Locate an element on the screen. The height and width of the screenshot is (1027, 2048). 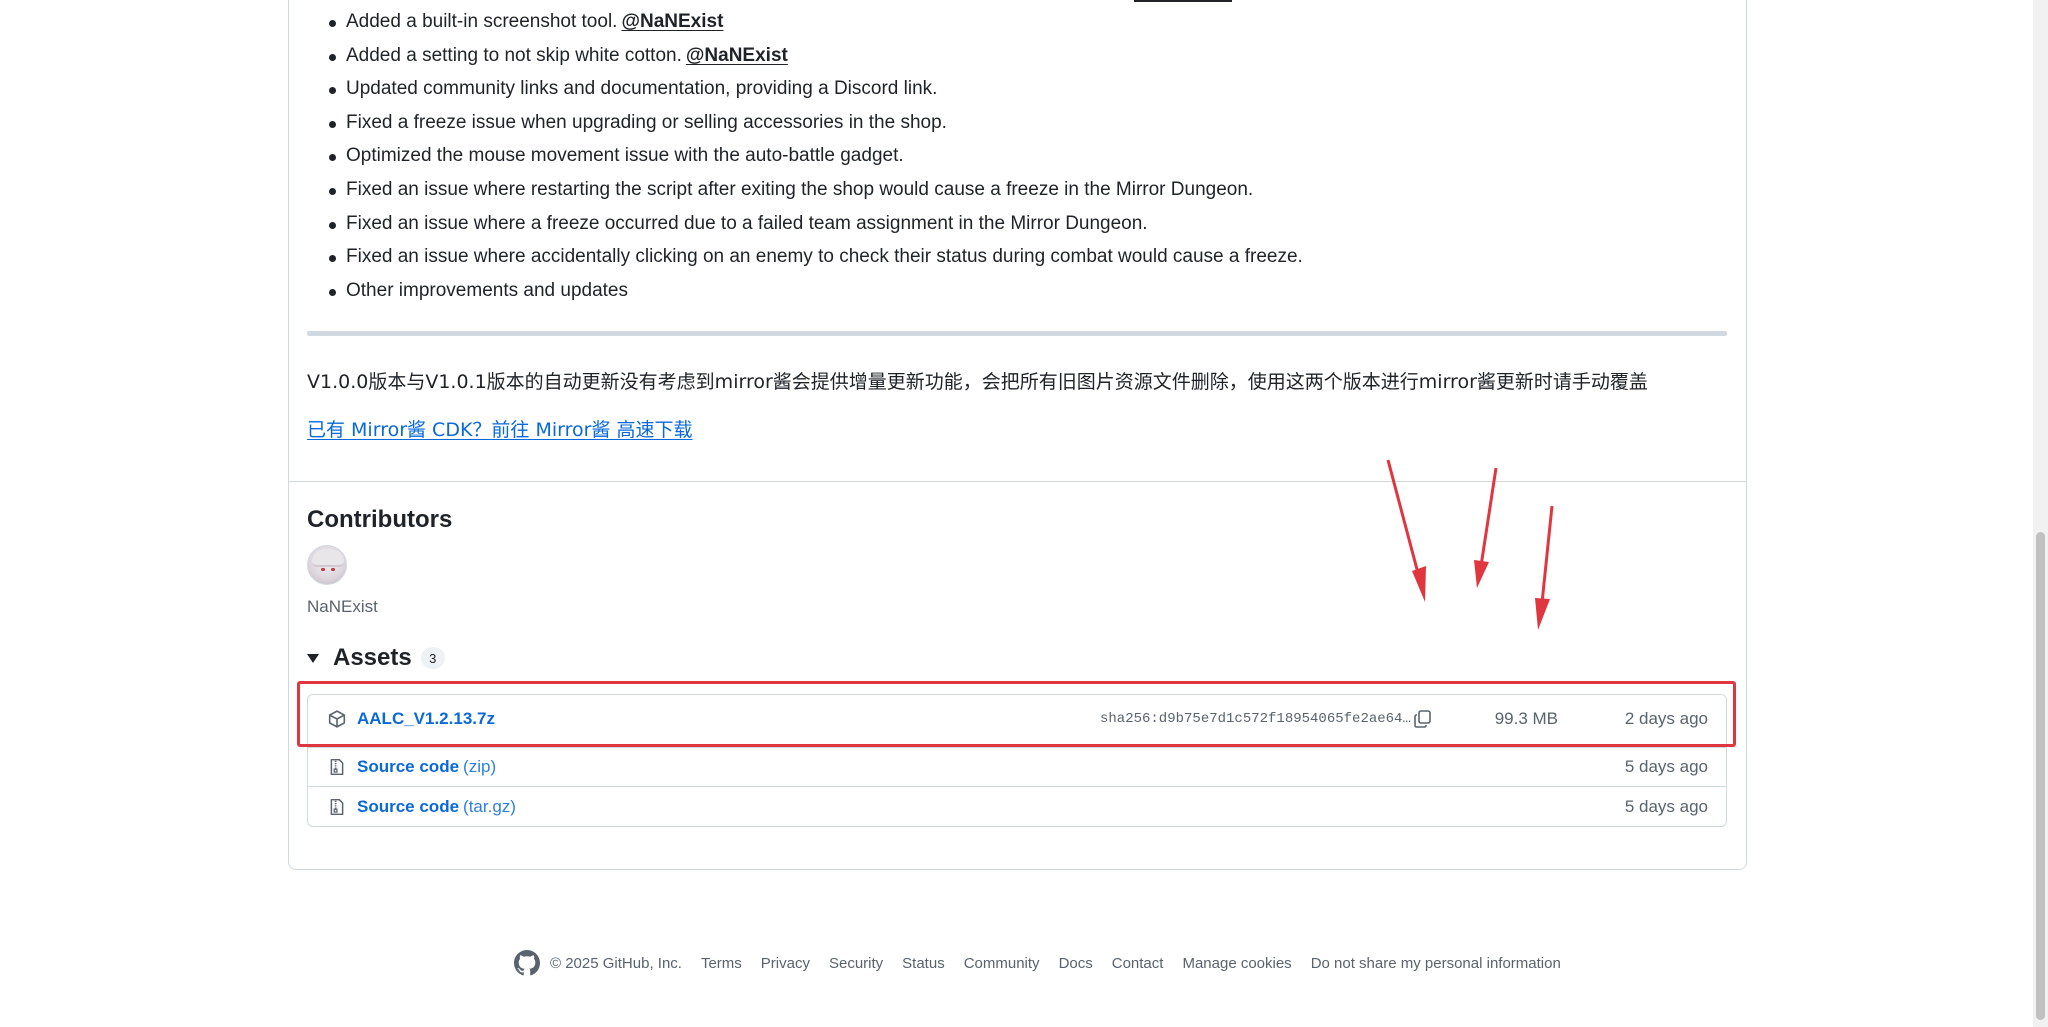
github-logo-icon is located at coordinates (527, 963).